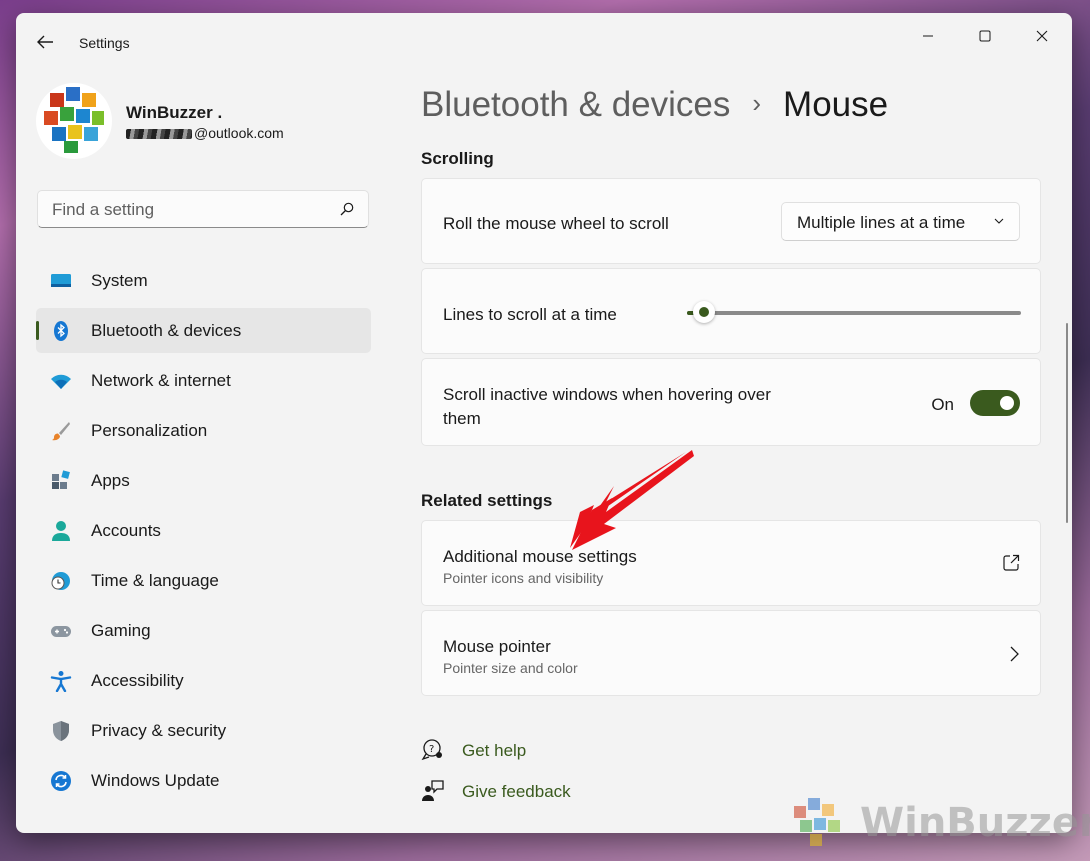 This screenshot has width=1090, height=861. I want to click on user-name: WinBuzzer ., so click(174, 112).